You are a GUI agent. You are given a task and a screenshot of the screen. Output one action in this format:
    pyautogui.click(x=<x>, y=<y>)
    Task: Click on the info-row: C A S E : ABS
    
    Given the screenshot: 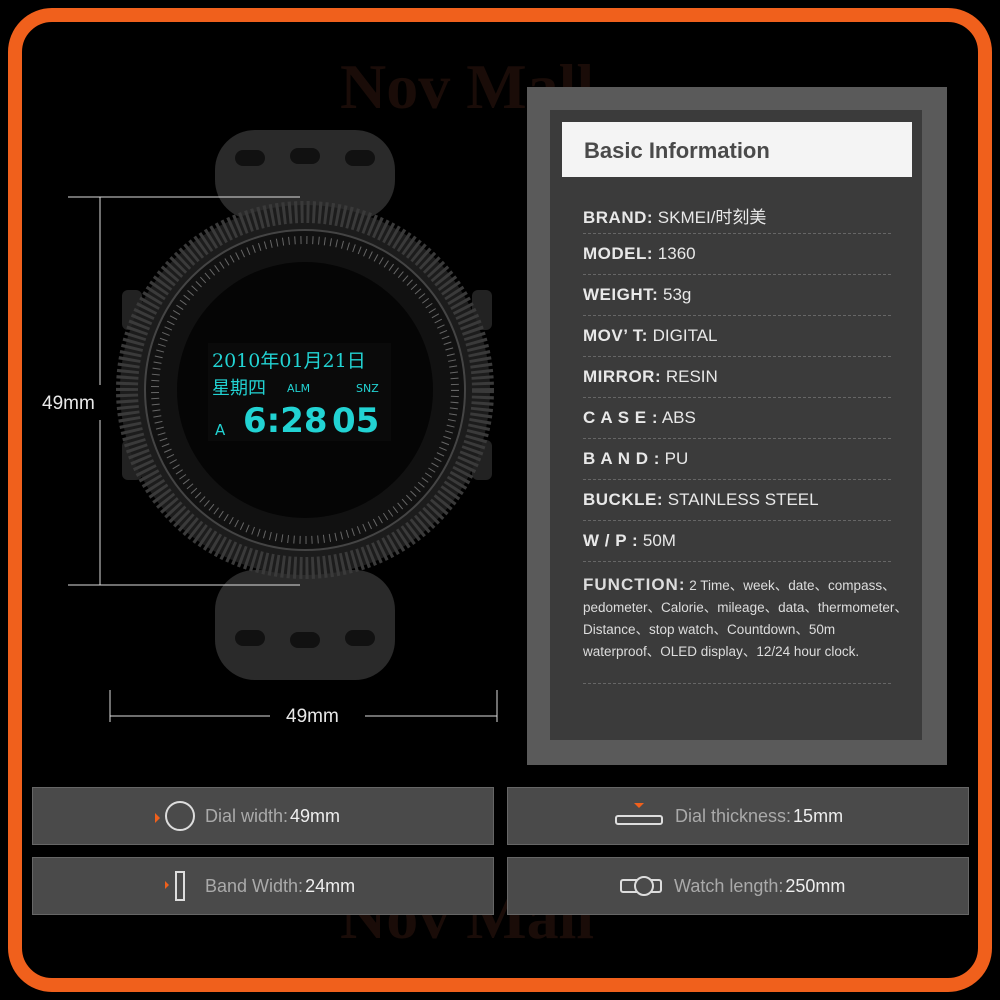 What is the action you would take?
    pyautogui.click(x=737, y=418)
    